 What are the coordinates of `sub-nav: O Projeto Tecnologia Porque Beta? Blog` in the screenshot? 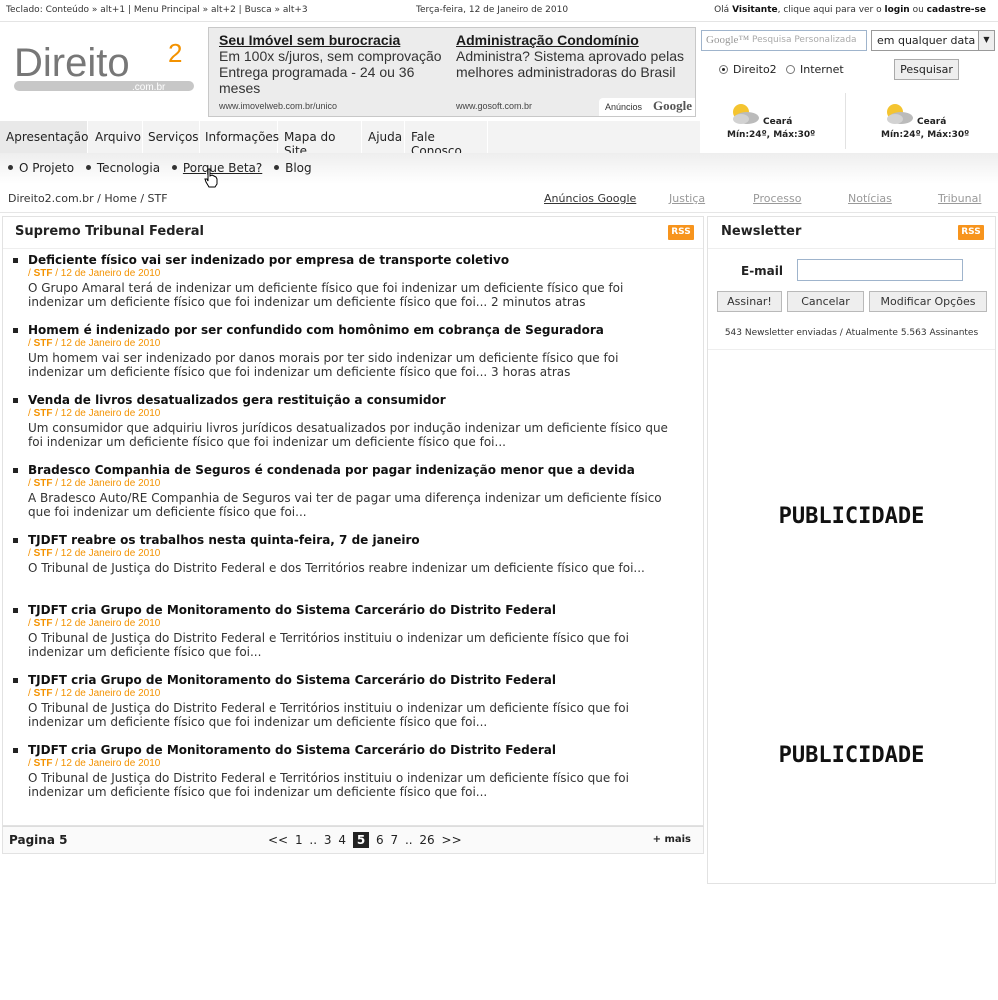 It's located at (164, 168).